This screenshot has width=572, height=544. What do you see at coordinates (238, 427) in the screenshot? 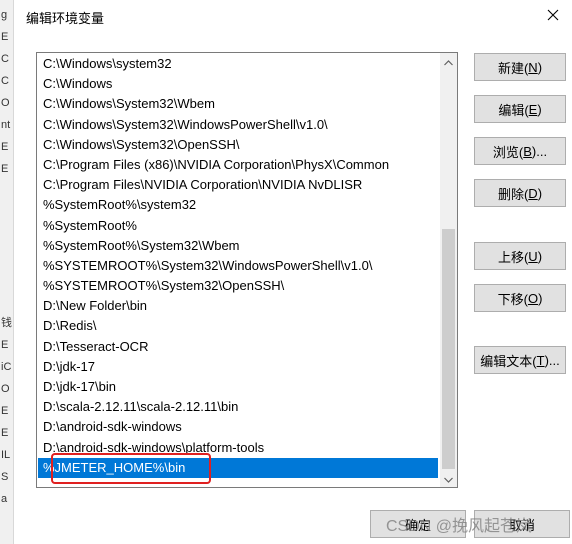
I see `path-list-item: D:\android-sdk-windows` at bounding box center [238, 427].